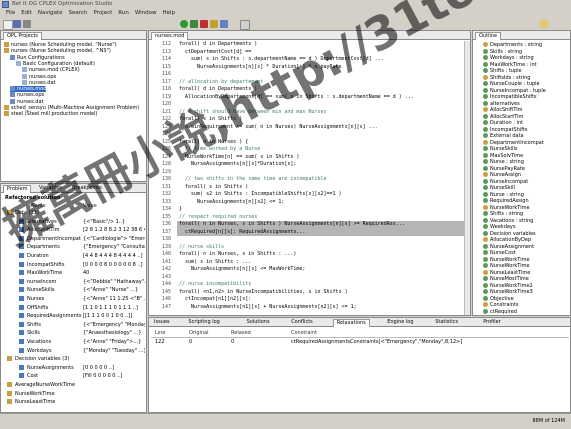 The height and width of the screenshot is (429, 571). What do you see at coordinates (502, 175) in the screenshot?
I see `outline-item: NurseAssign` at bounding box center [502, 175].